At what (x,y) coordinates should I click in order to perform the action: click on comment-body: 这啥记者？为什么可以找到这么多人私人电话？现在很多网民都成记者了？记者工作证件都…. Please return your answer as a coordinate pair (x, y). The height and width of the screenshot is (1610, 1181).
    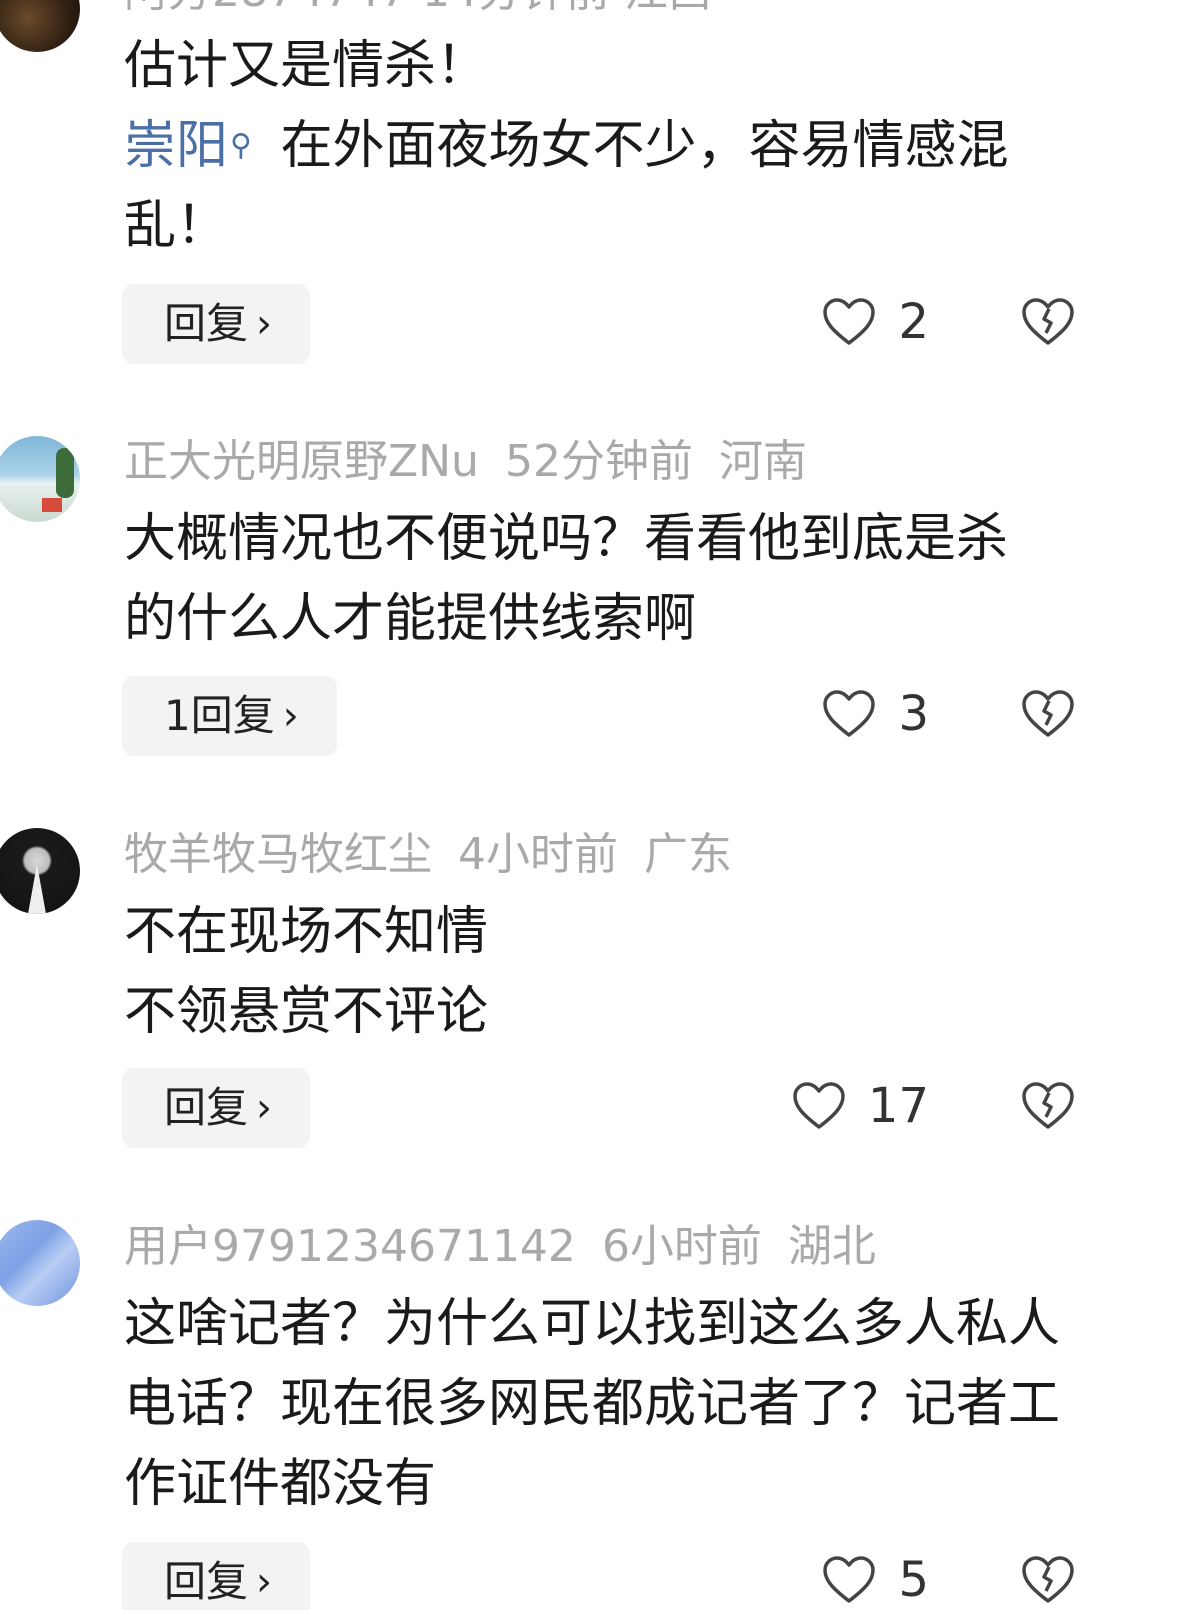
    Looking at the image, I should click on (614, 1404).